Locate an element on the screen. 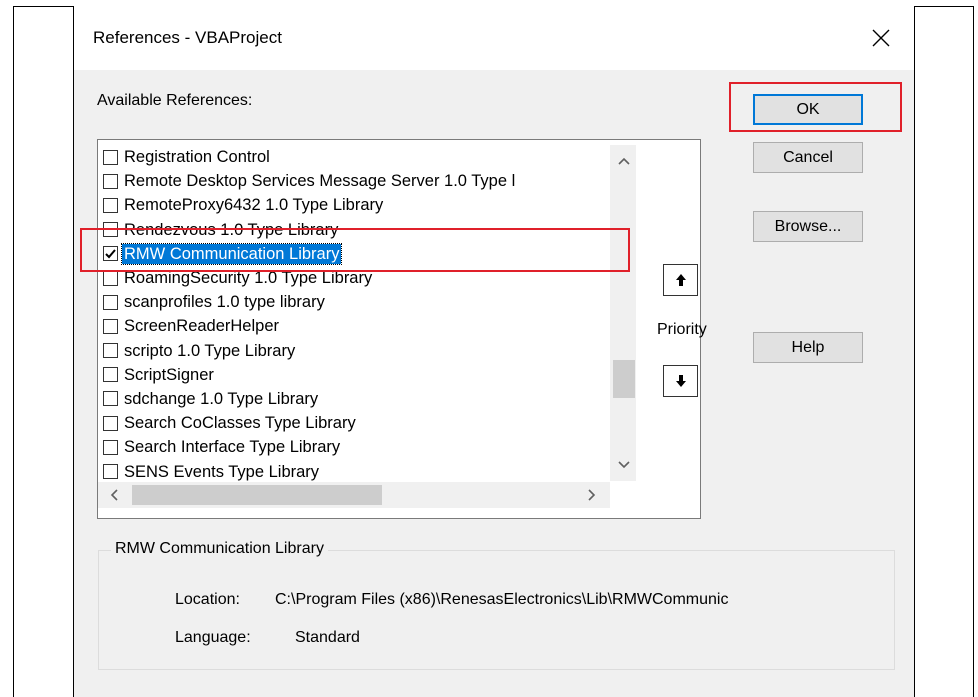 The width and height of the screenshot is (978, 697). vertical-scroll-thumb is located at coordinates (624, 379).